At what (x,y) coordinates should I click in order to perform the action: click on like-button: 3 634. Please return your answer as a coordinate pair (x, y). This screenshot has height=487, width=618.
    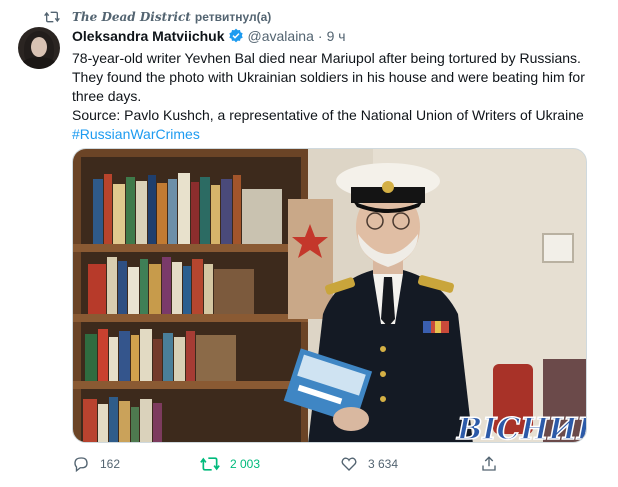
    Looking at the image, I should click on (369, 464).